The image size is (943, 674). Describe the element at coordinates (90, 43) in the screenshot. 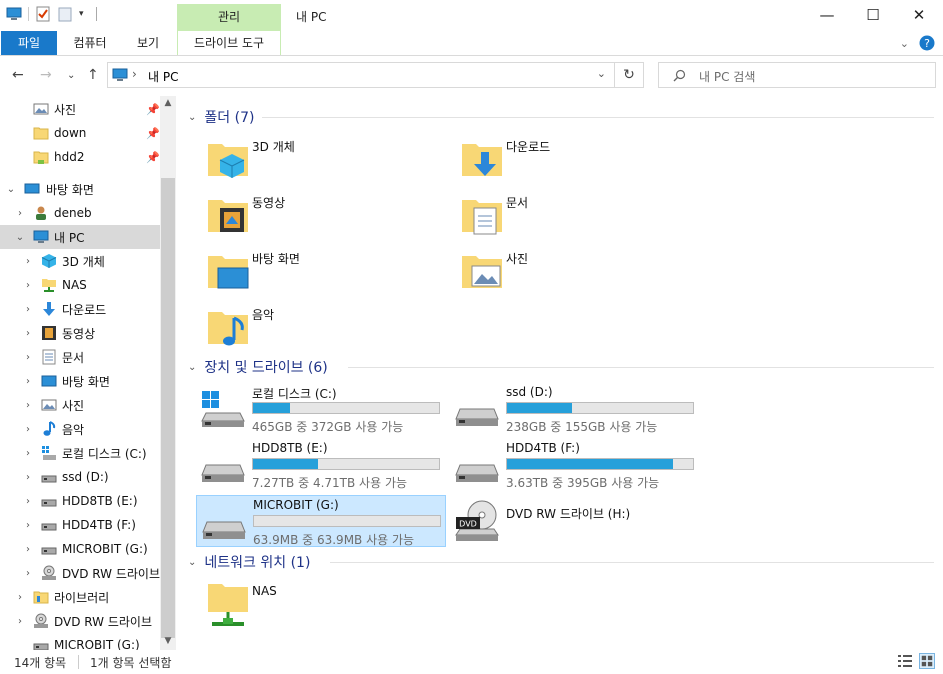

I see `tab-computer: 컴퓨터` at that location.